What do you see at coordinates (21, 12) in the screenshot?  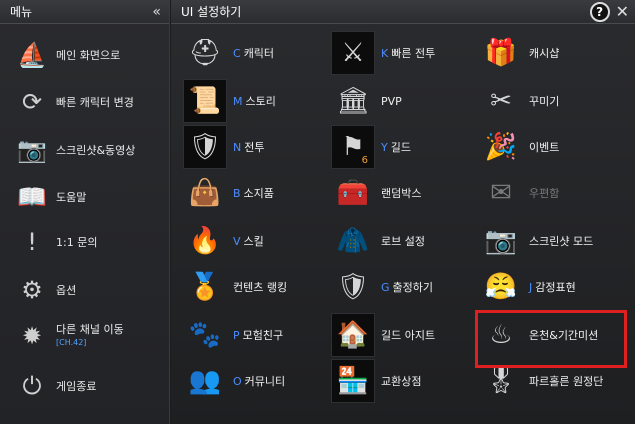 I see `left-panel-title: 메뉴` at bounding box center [21, 12].